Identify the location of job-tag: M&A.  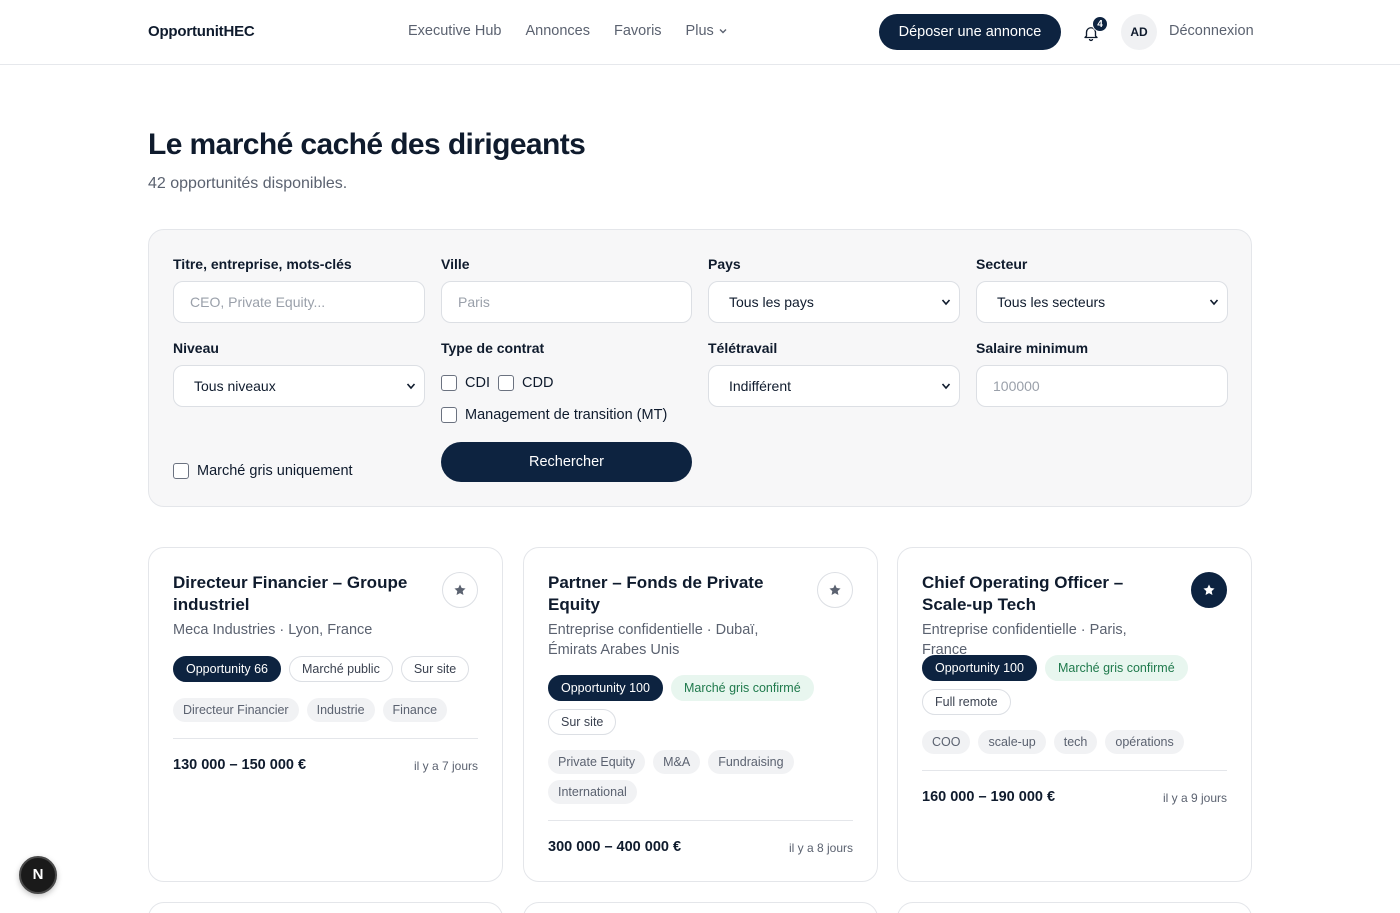
(677, 762).